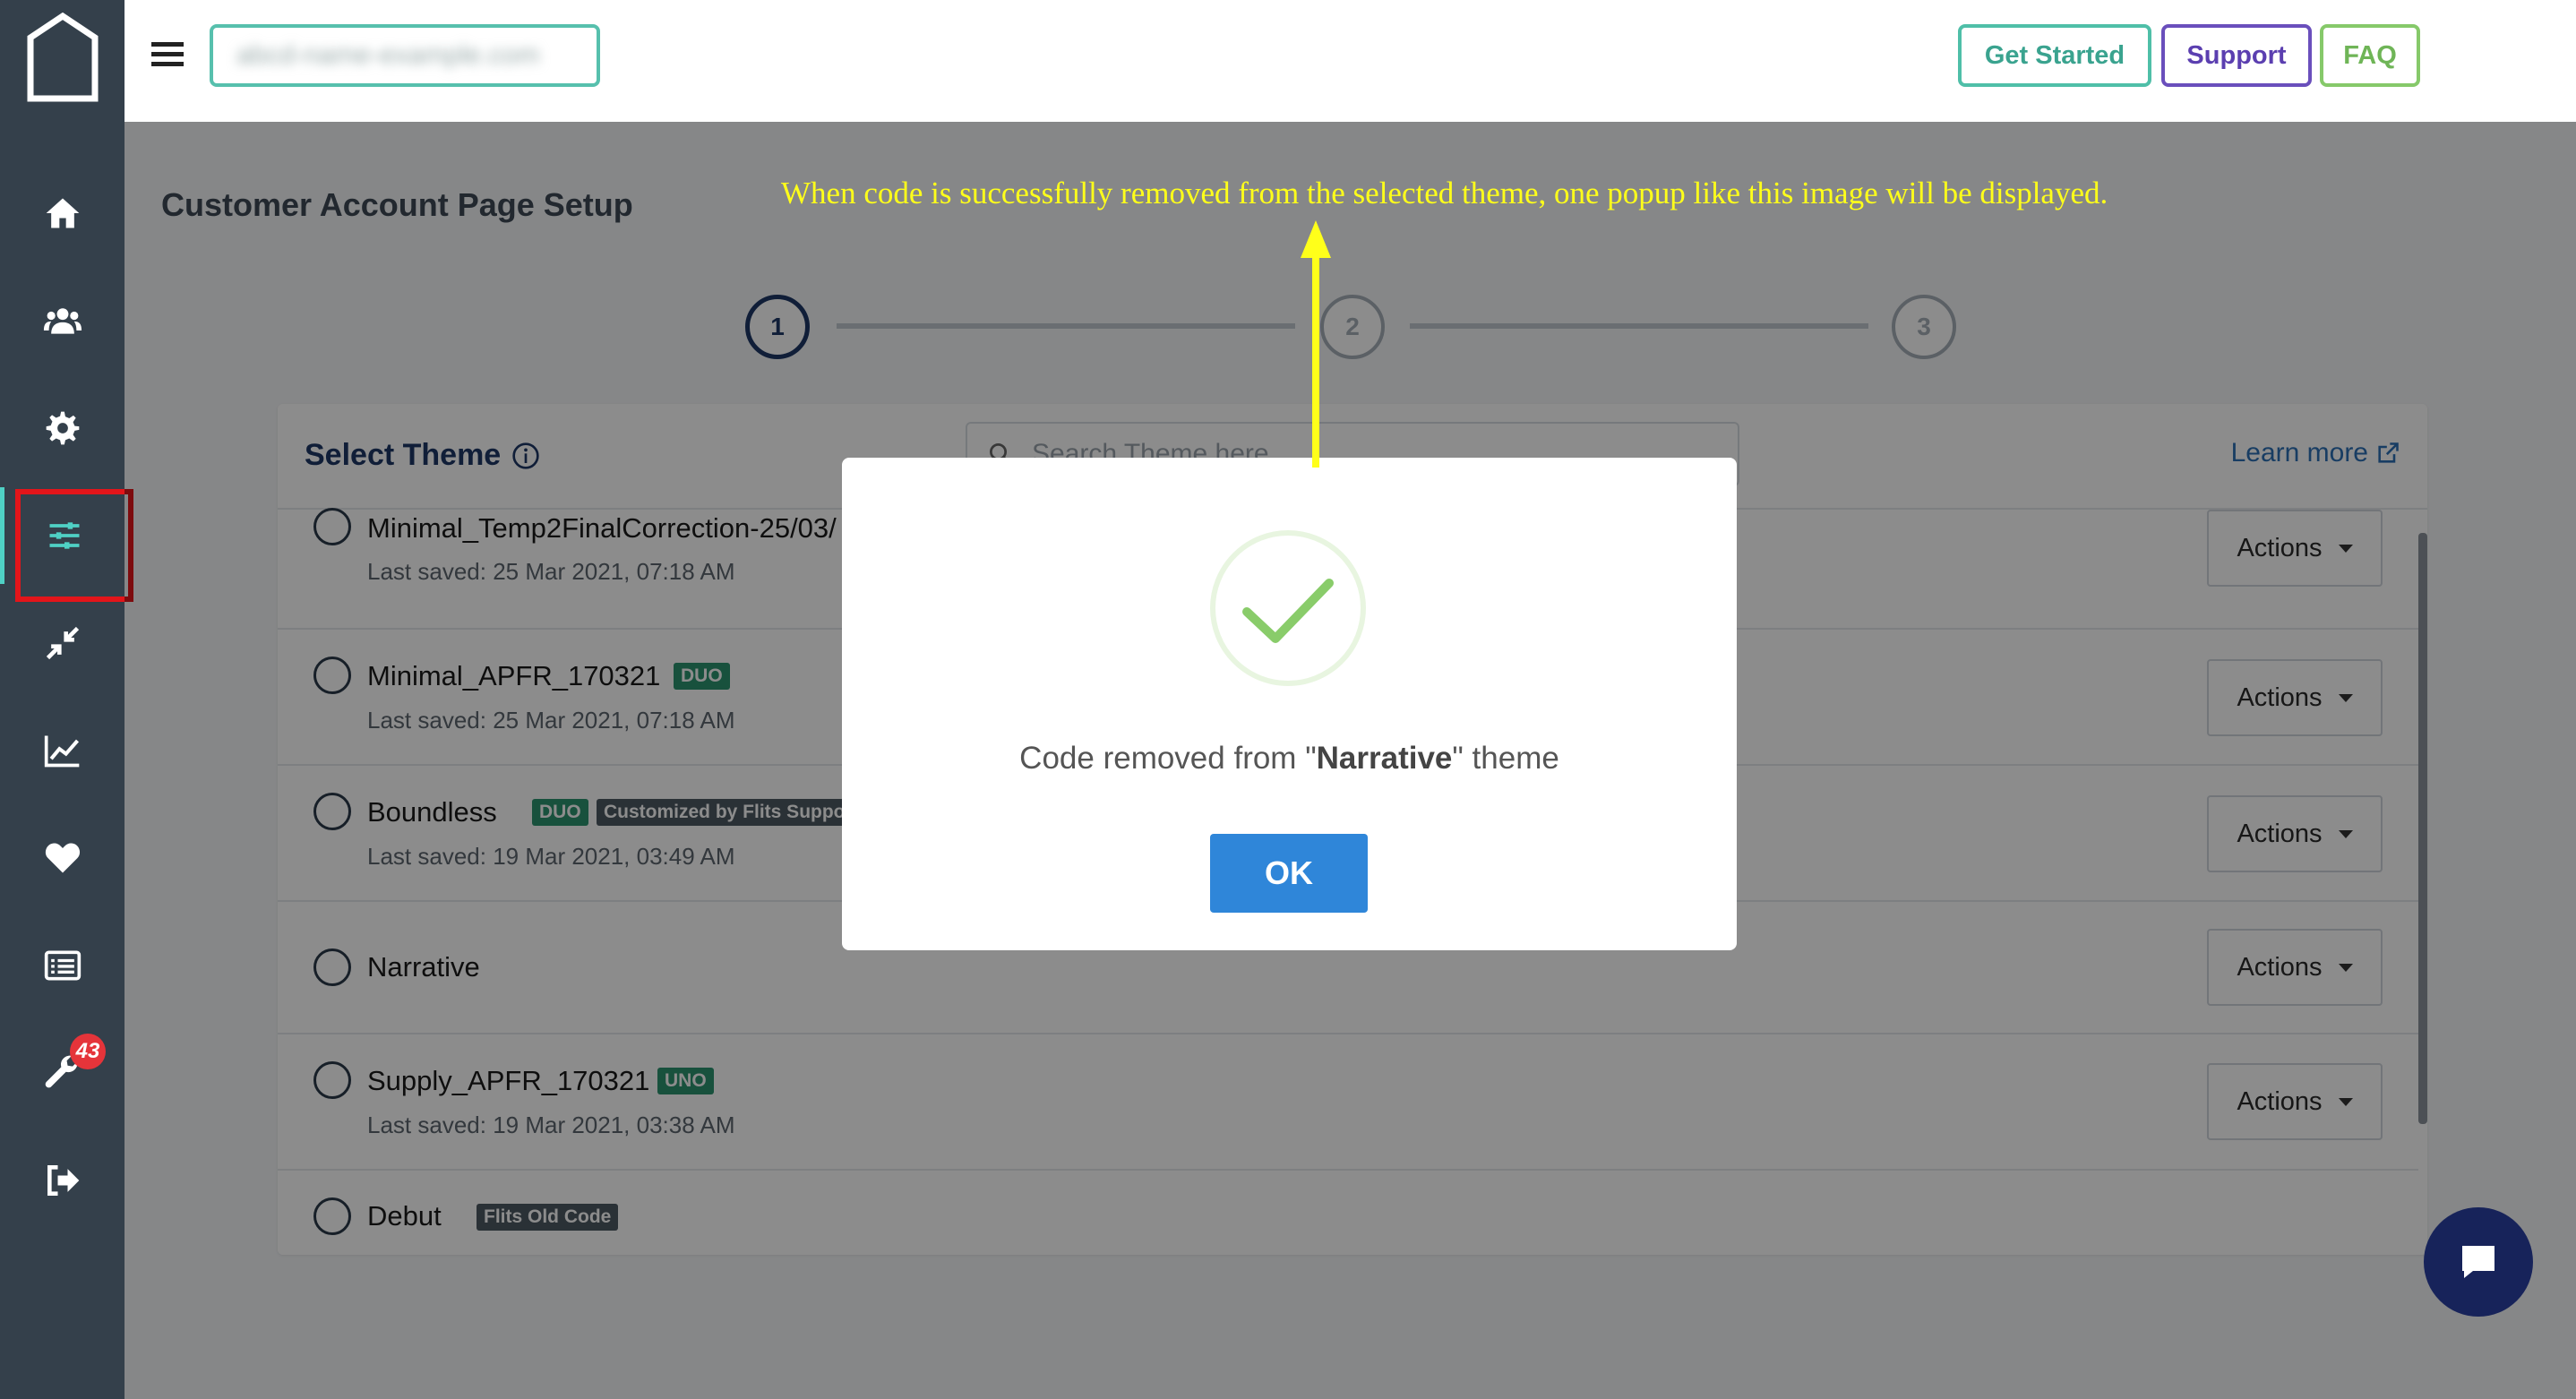 The image size is (2576, 1399). I want to click on modal-message-prefix: Code removed from ", so click(1168, 758).